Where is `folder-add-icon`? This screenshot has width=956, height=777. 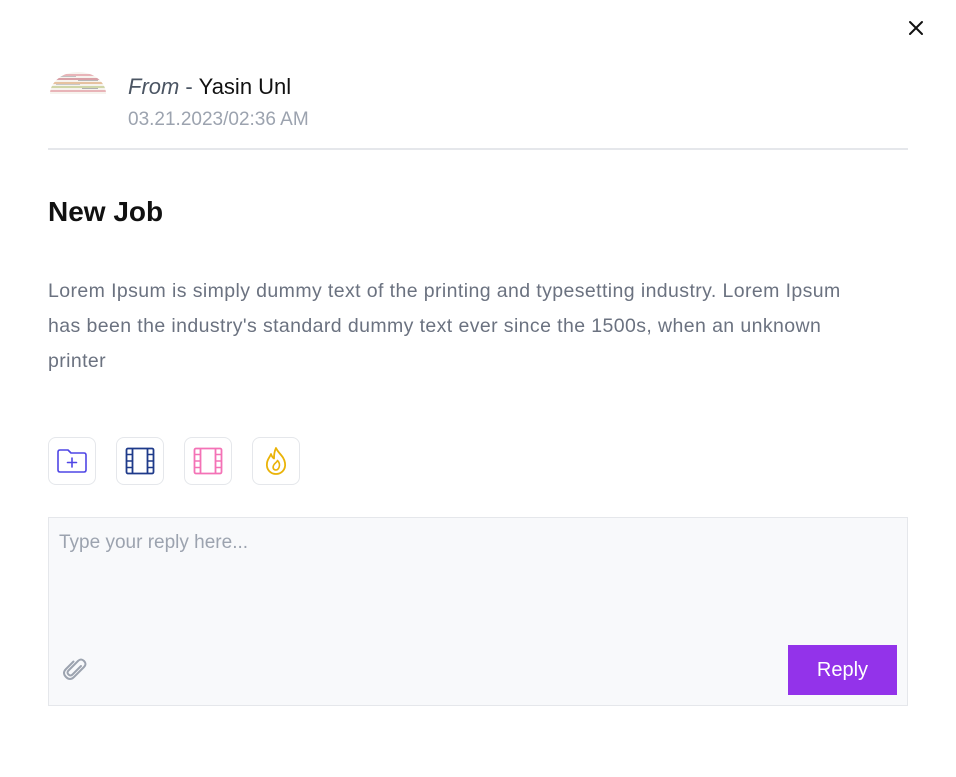 folder-add-icon is located at coordinates (72, 461).